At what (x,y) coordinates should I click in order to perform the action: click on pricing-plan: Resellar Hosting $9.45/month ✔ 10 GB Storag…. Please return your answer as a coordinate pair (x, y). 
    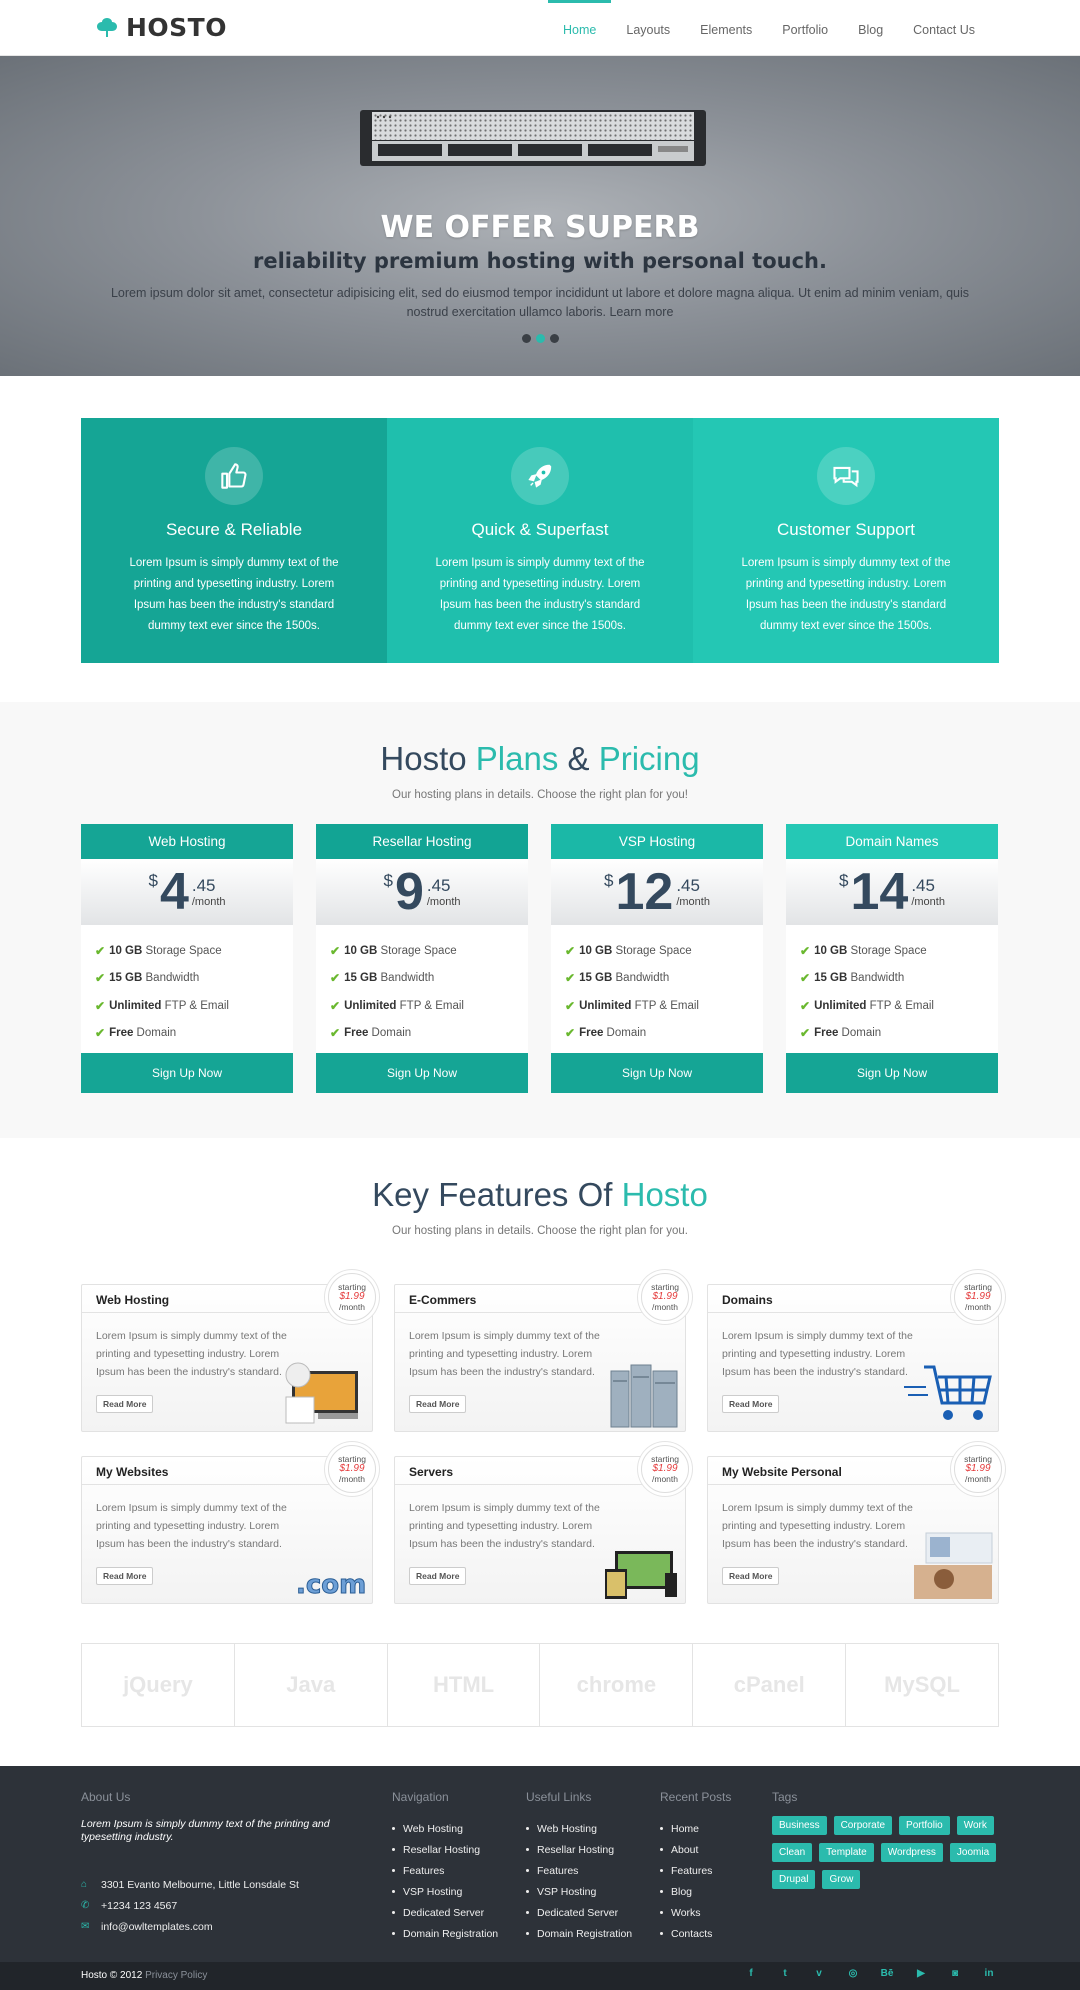
    Looking at the image, I should click on (422, 958).